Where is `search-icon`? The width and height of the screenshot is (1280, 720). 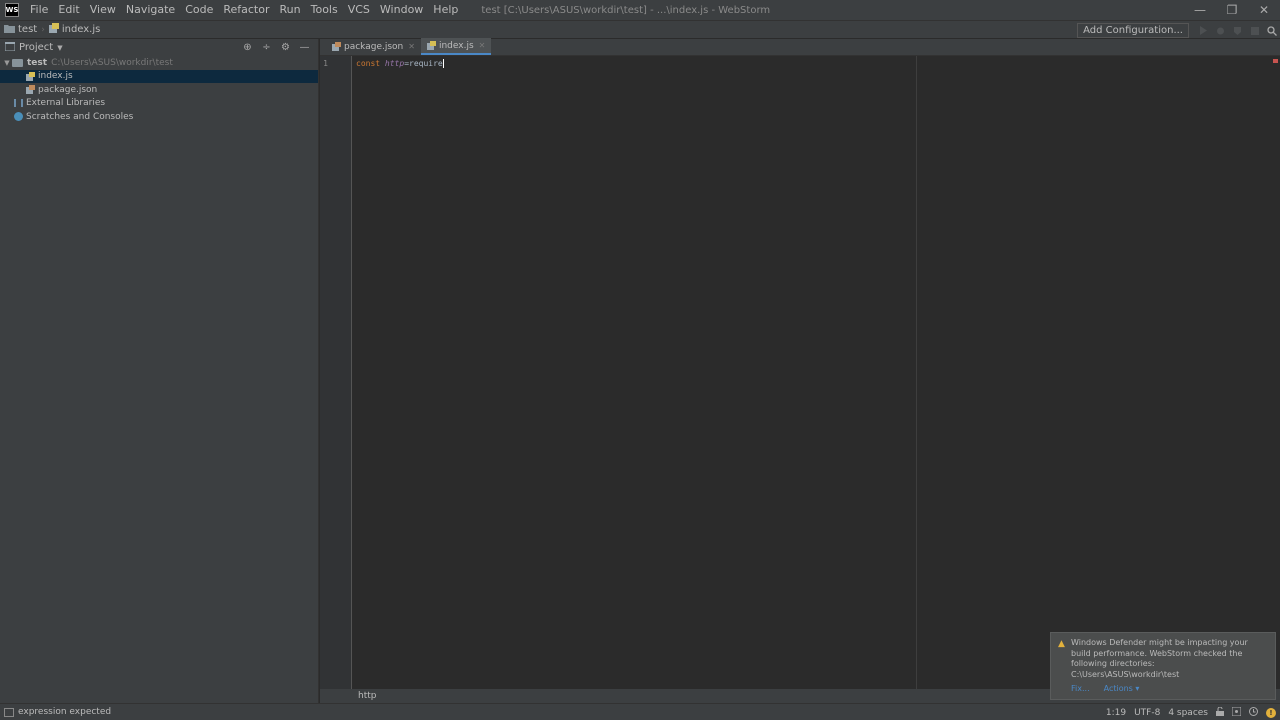
search-icon is located at coordinates (1271, 30).